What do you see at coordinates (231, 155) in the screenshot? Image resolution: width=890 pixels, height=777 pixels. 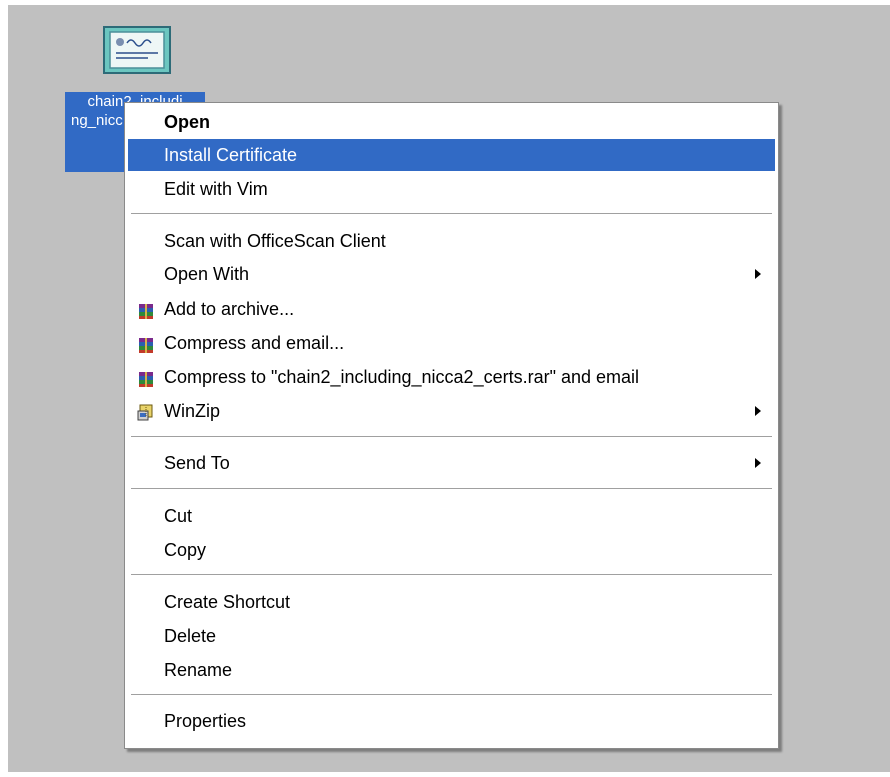 I see `menu-item-label: Install Certificate` at bounding box center [231, 155].